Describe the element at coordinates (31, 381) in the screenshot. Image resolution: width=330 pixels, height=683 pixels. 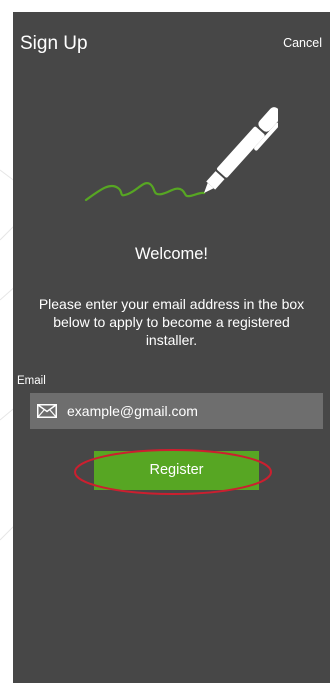
I see `email-label: Email` at that location.